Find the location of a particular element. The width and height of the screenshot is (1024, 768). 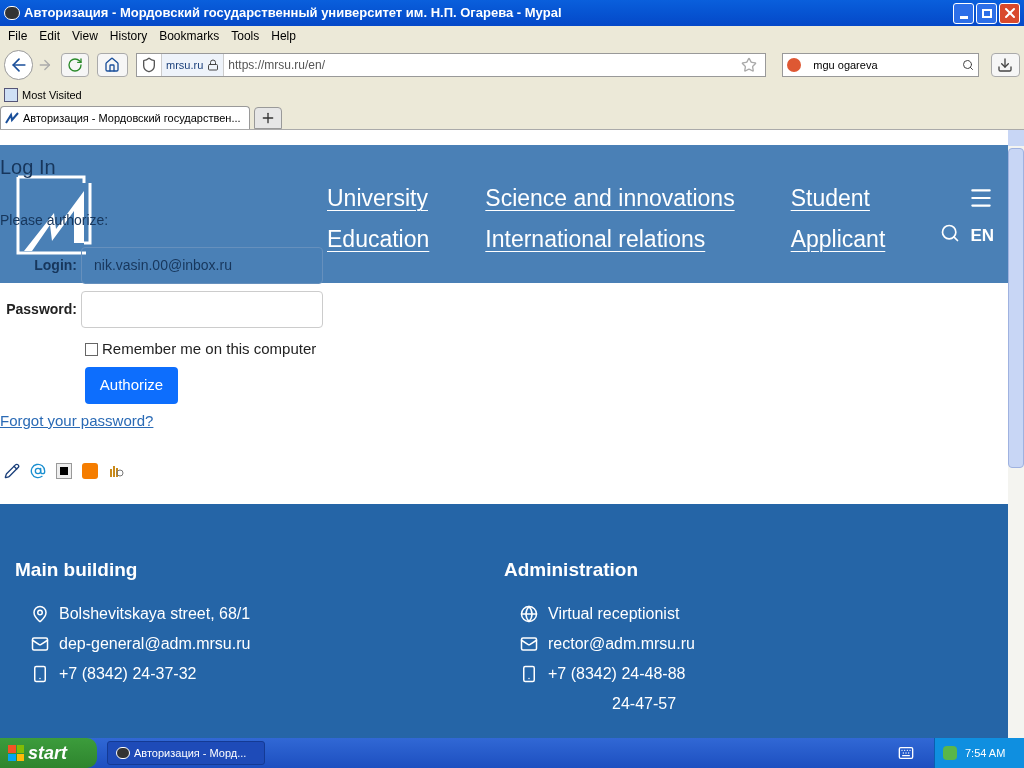

minimize-button is located at coordinates (963, 13).